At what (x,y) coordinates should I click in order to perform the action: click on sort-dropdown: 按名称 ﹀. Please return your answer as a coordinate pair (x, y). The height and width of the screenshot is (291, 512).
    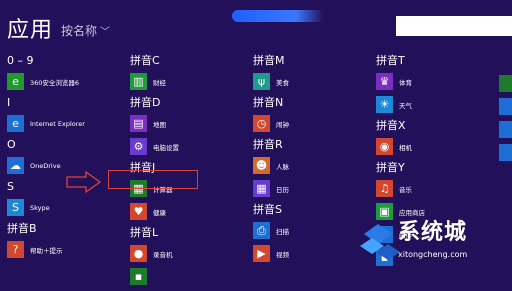
    Looking at the image, I should click on (85, 30).